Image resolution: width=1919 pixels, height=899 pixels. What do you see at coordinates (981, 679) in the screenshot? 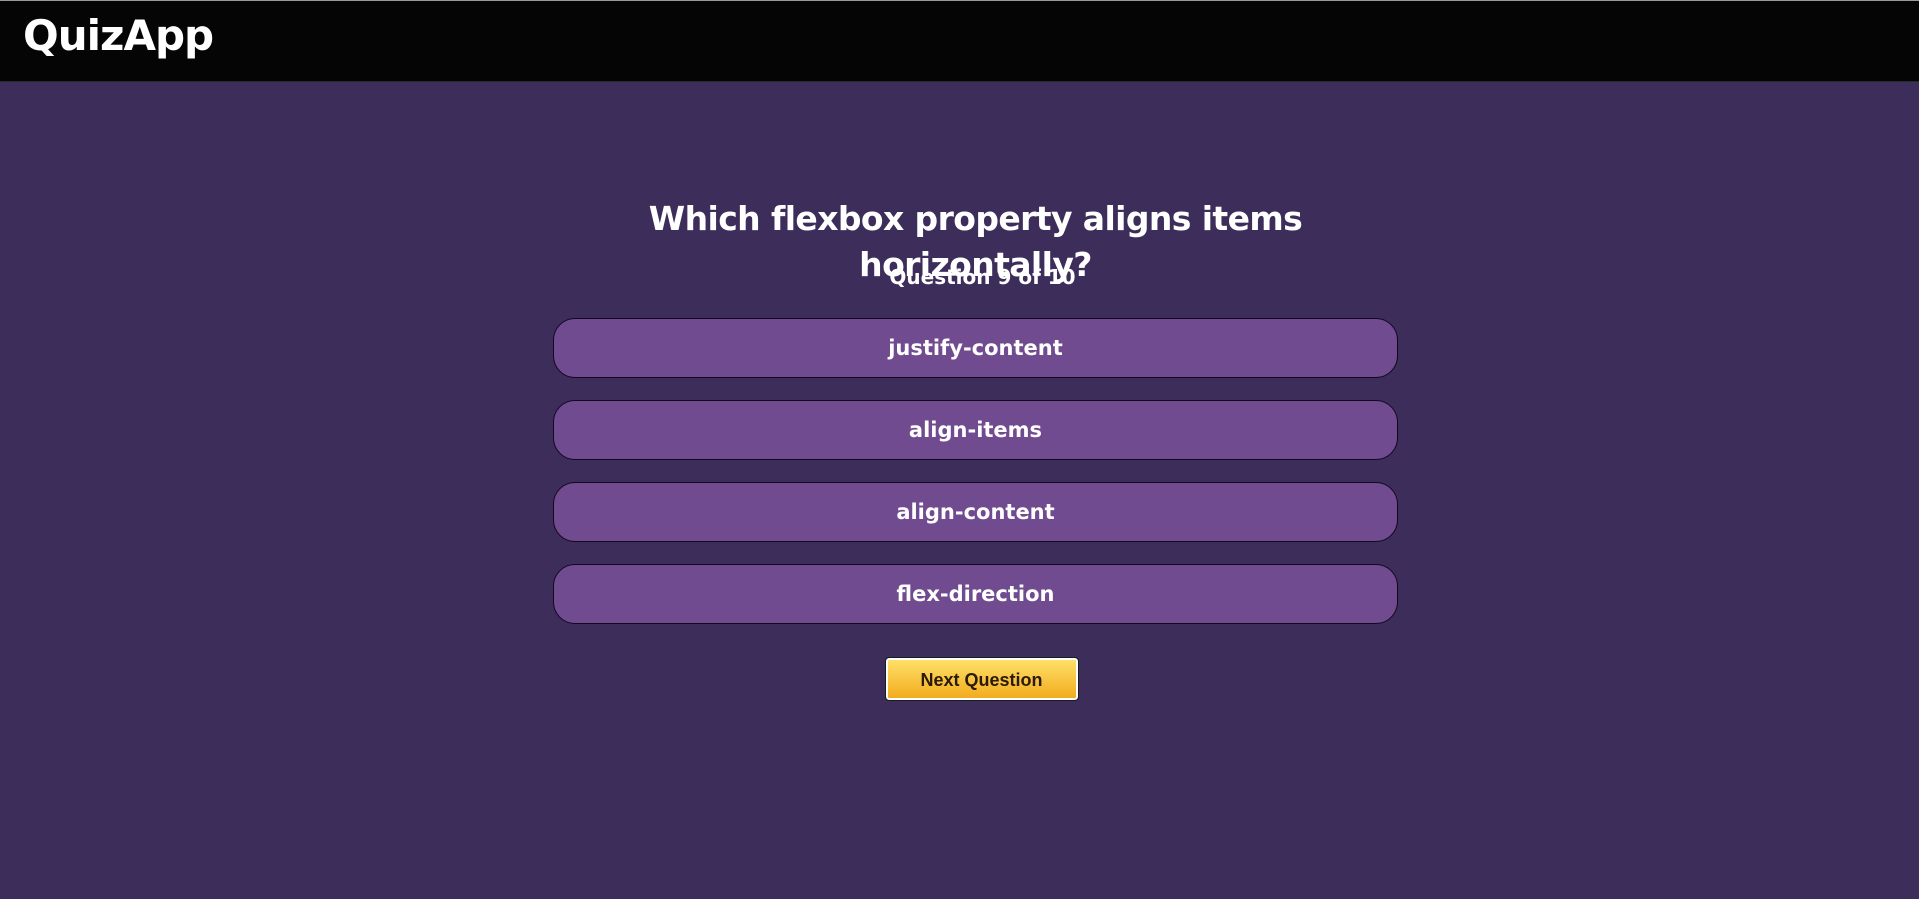
I see `next-question-button: Next Question` at bounding box center [981, 679].